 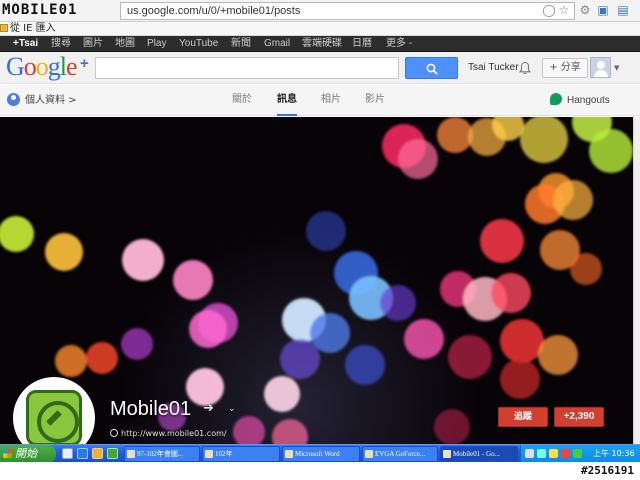 What do you see at coordinates (525, 68) in the screenshot?
I see `notification-bell-icon` at bounding box center [525, 68].